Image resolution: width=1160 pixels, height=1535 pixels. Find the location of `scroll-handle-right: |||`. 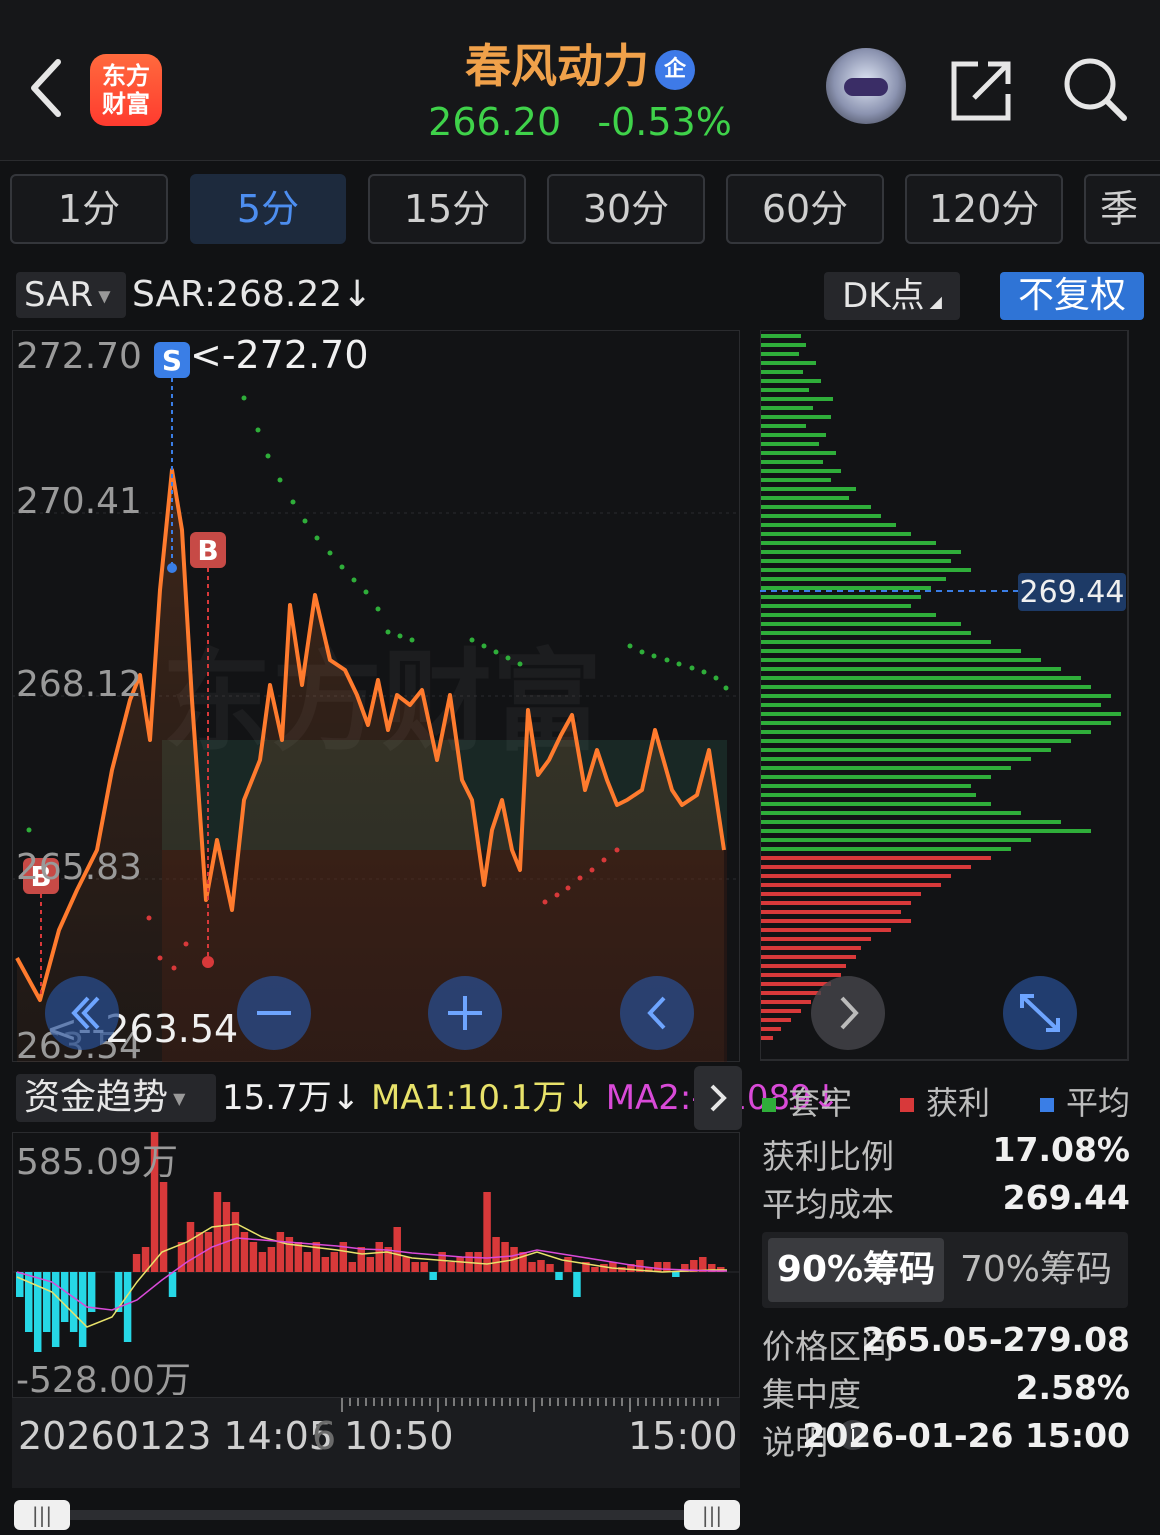

scroll-handle-right: ||| is located at coordinates (712, 1515).